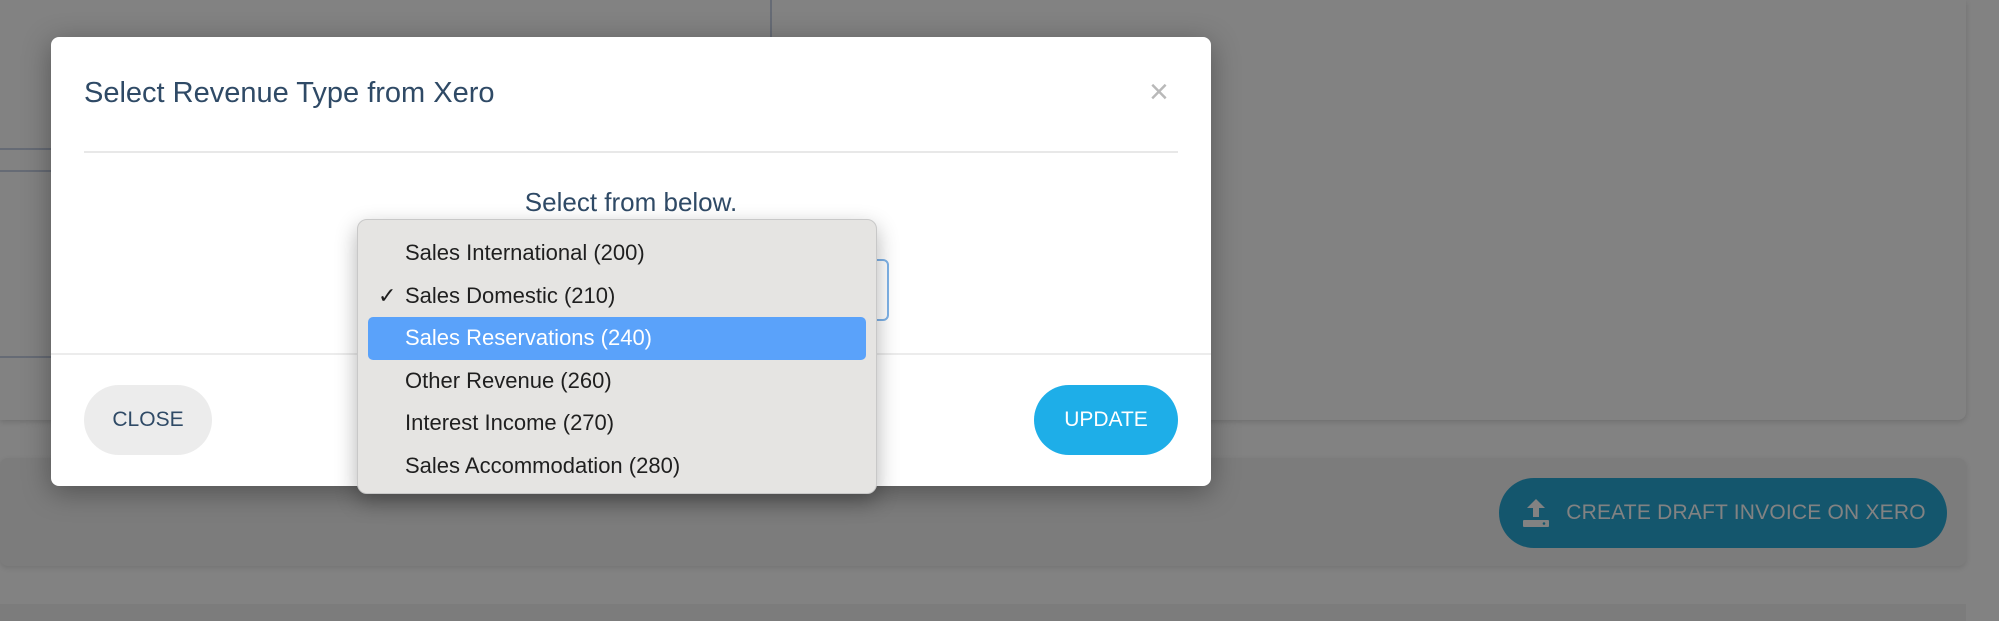 The height and width of the screenshot is (621, 1999). I want to click on dropdown-option: Interest Income (270), so click(617, 423).